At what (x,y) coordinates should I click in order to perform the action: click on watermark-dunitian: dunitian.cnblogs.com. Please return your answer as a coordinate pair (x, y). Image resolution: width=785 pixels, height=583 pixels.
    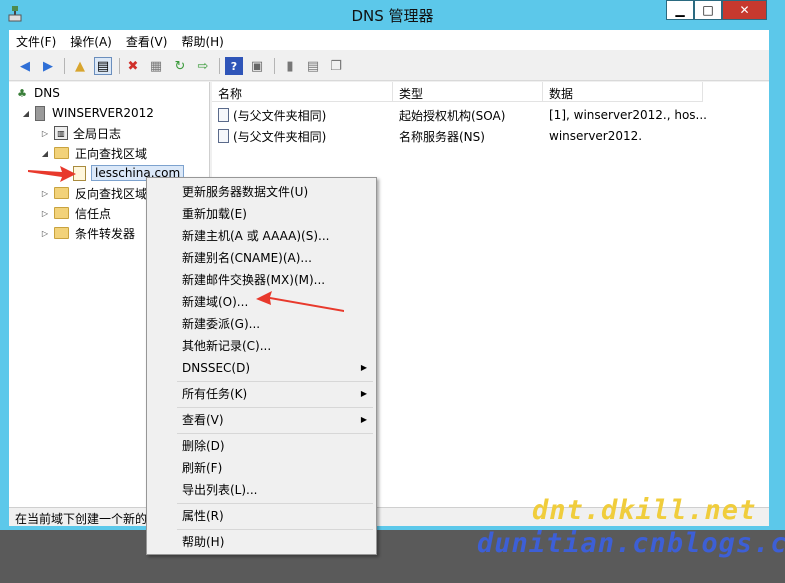
    Looking at the image, I should click on (631, 543).